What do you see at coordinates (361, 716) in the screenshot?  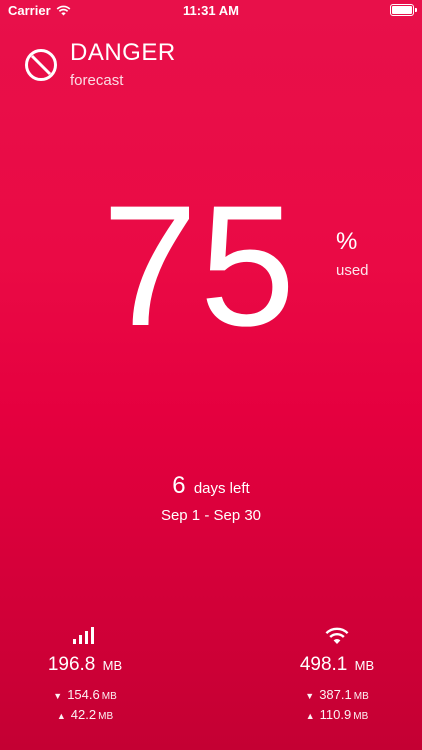 I see `wifi-upload-unit: MB` at bounding box center [361, 716].